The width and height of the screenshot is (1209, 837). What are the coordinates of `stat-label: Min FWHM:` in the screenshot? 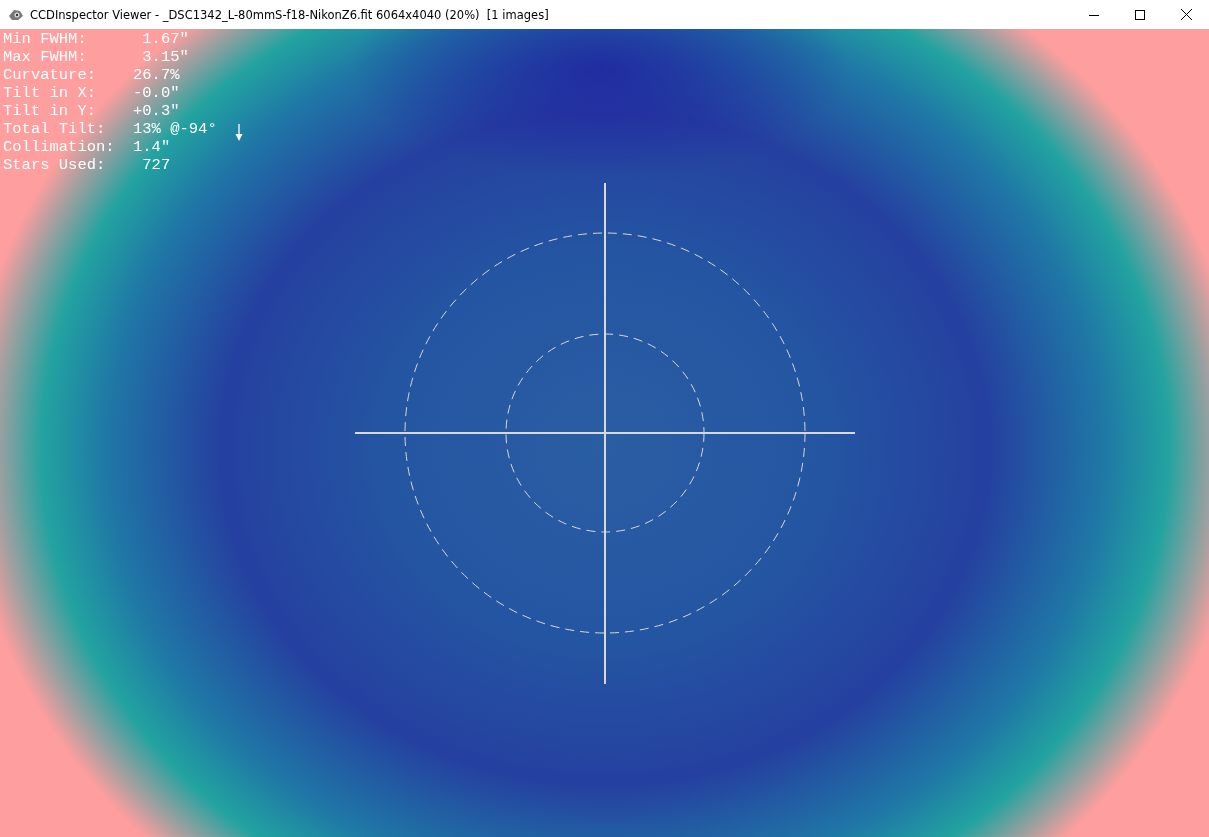 It's located at (45, 39).